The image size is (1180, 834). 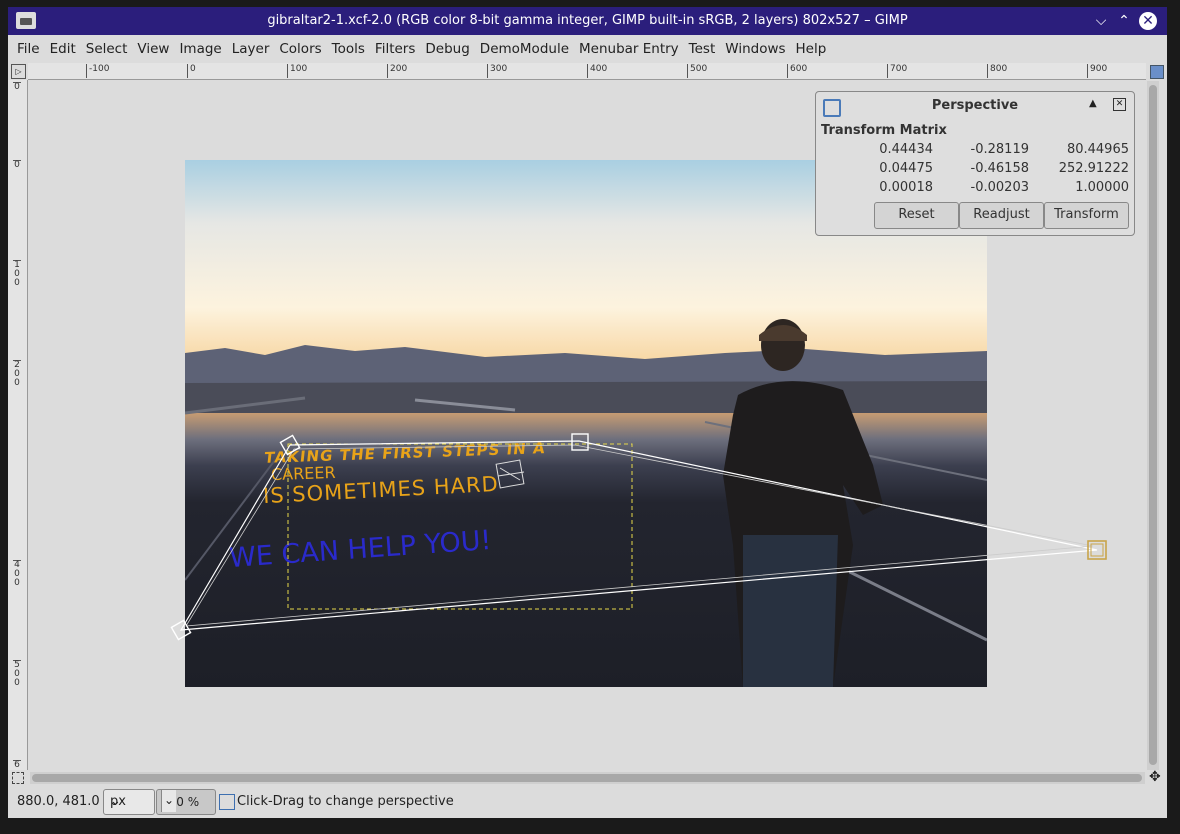 I want to click on matrix-row: 0.00018 -0.00203 1.00000, so click(x=983, y=189).